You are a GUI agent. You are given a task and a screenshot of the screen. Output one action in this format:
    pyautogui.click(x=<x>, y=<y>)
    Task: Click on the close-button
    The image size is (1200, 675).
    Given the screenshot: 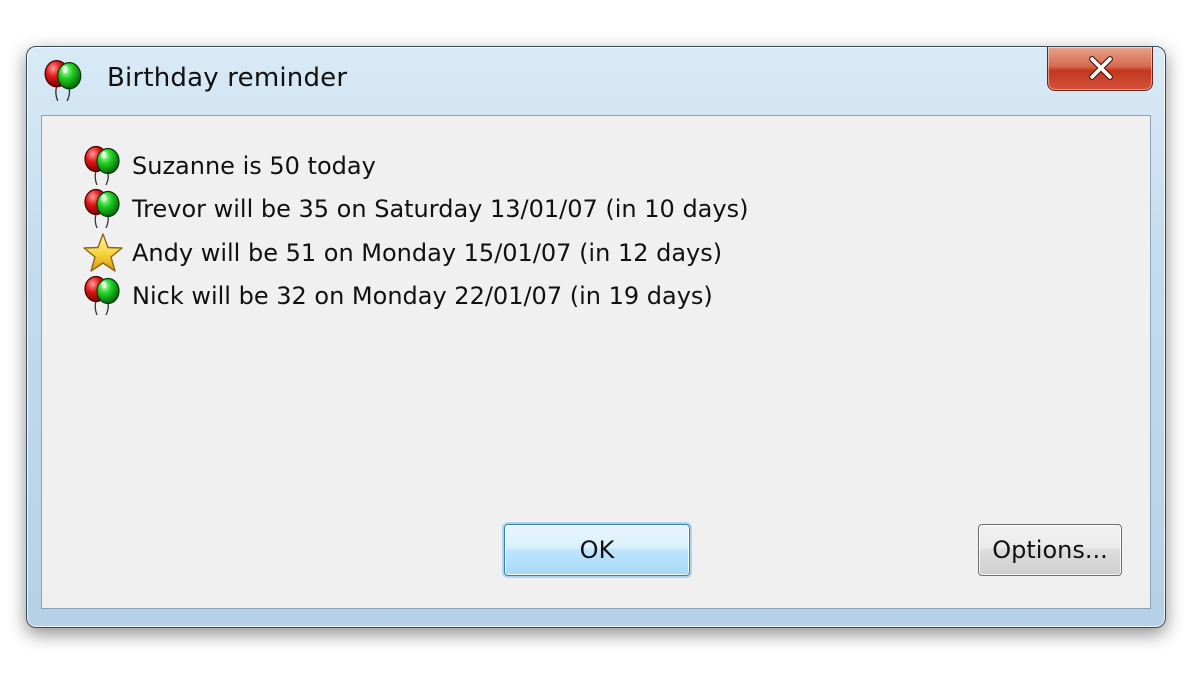 What is the action you would take?
    pyautogui.click(x=1100, y=69)
    